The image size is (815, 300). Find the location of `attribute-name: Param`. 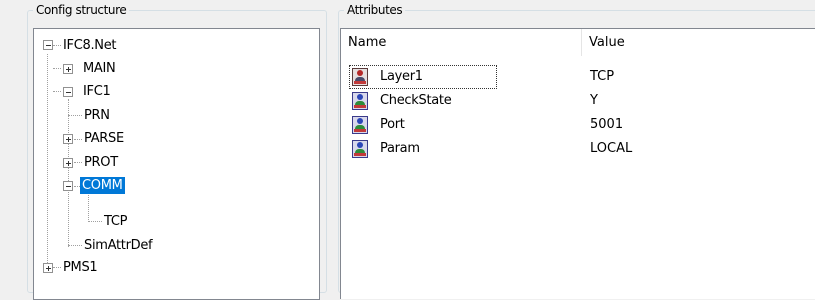

attribute-name: Param is located at coordinates (400, 148).